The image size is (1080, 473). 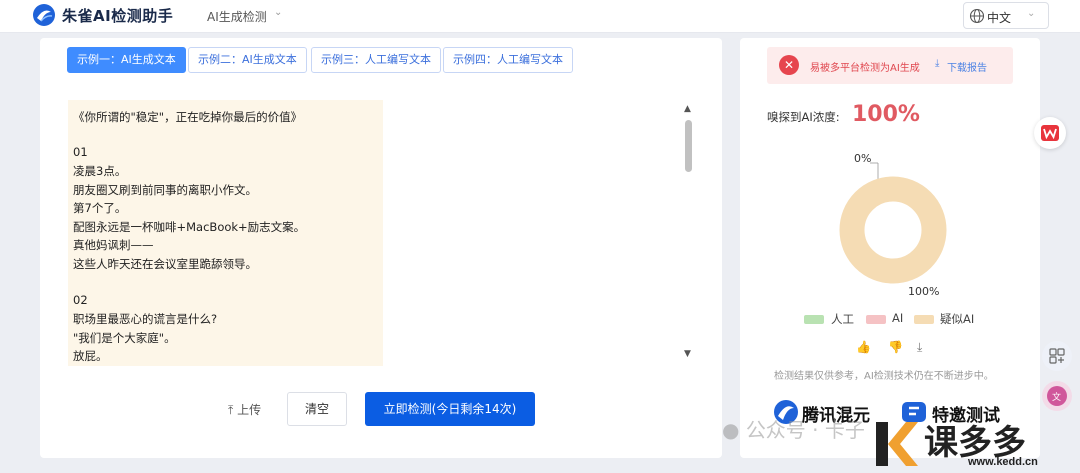 I want to click on text-line: 朋友圈又刷到前同事的离职小作文。, so click(x=165, y=190).